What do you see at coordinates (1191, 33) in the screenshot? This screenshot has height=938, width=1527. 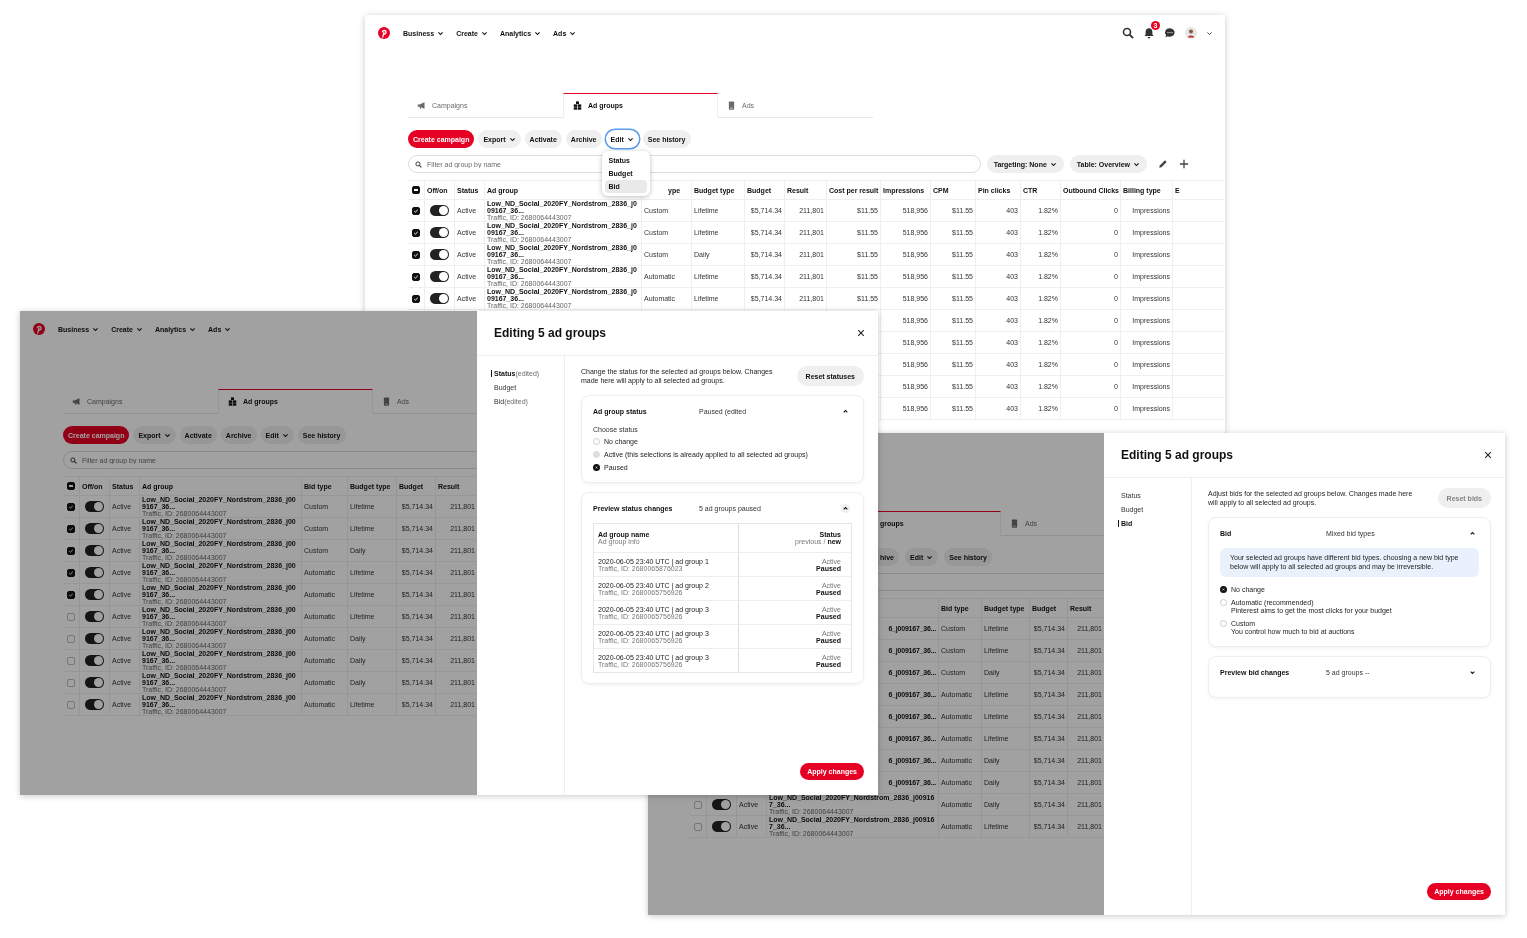 I see `avatar-icon` at bounding box center [1191, 33].